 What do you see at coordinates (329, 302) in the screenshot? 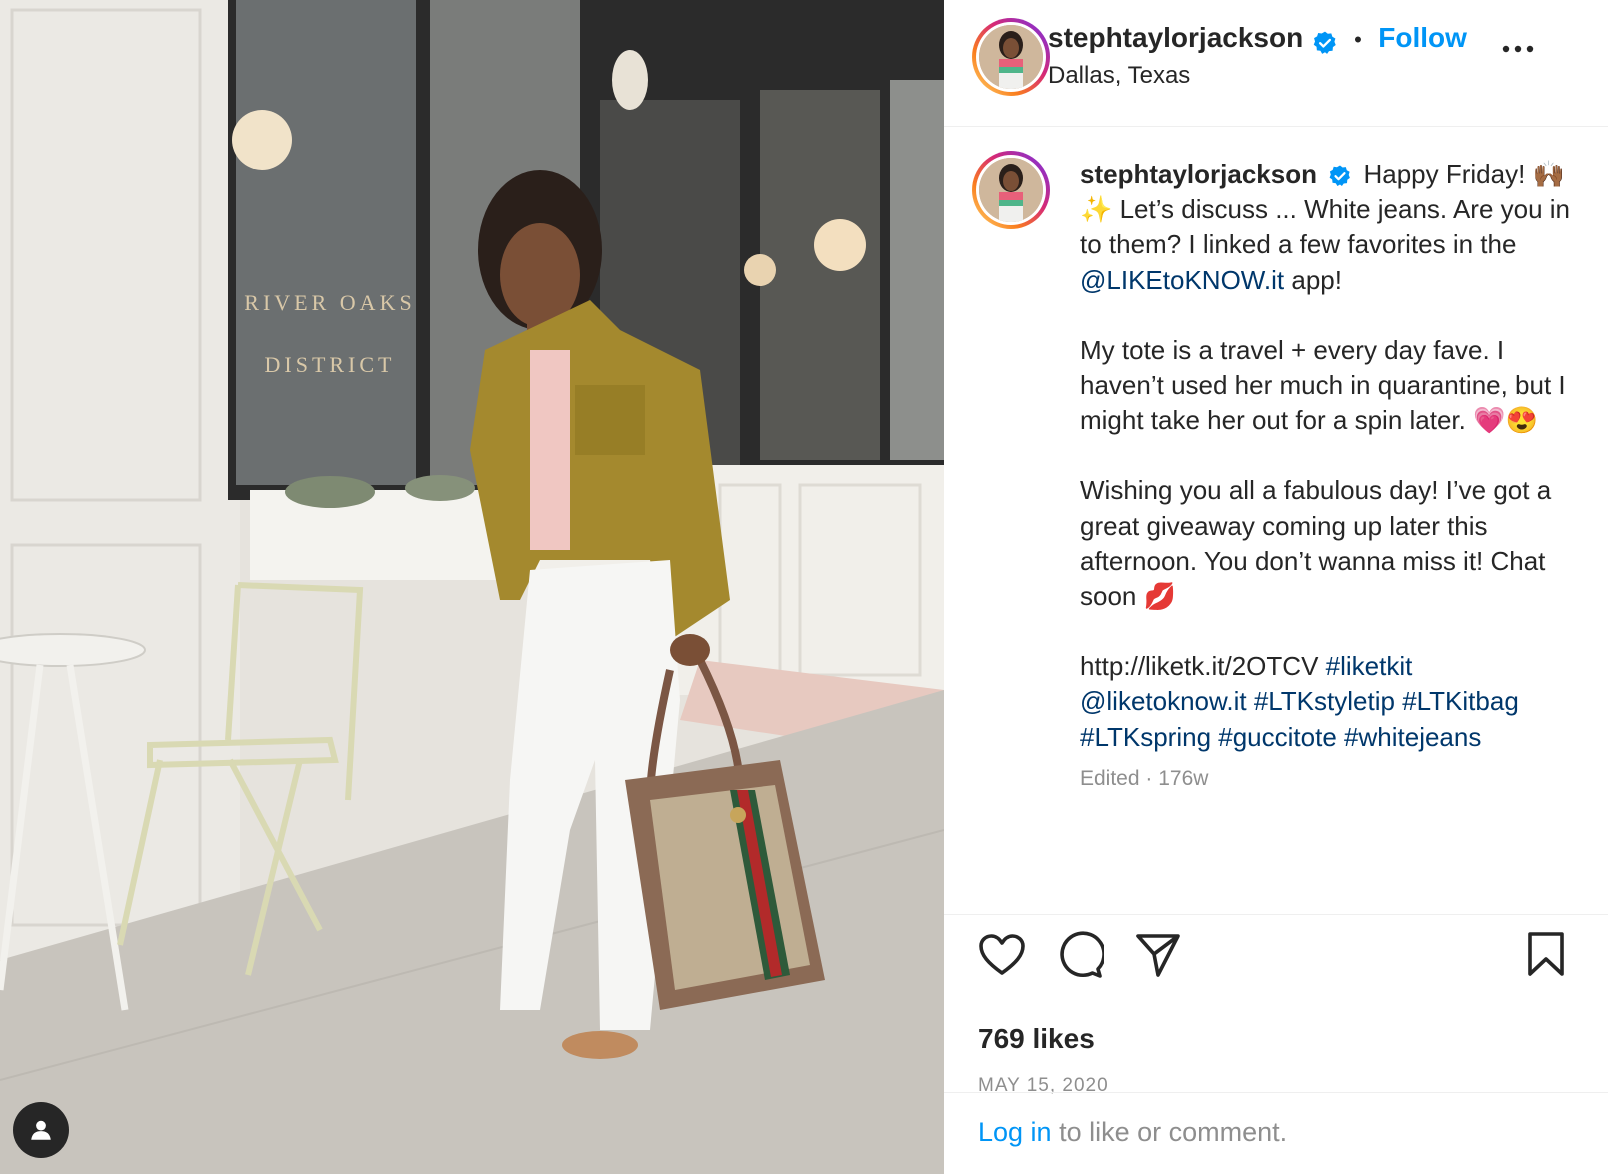
I see `sign-line-1: RIVER OAKS` at bounding box center [329, 302].